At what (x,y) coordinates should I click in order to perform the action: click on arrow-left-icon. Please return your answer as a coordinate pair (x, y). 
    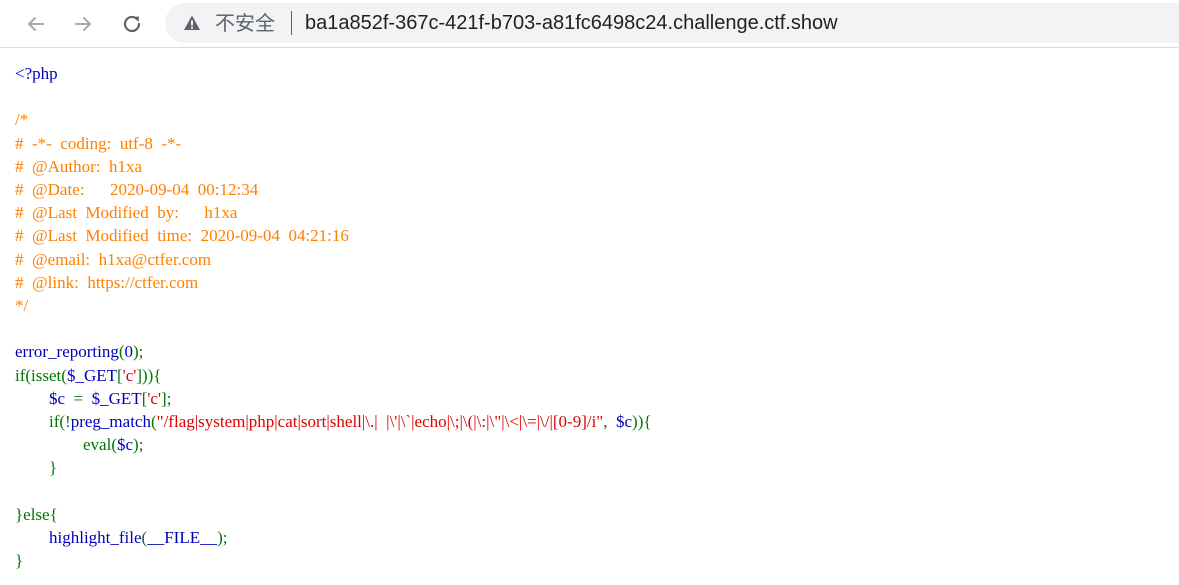
    Looking at the image, I should click on (36, 24).